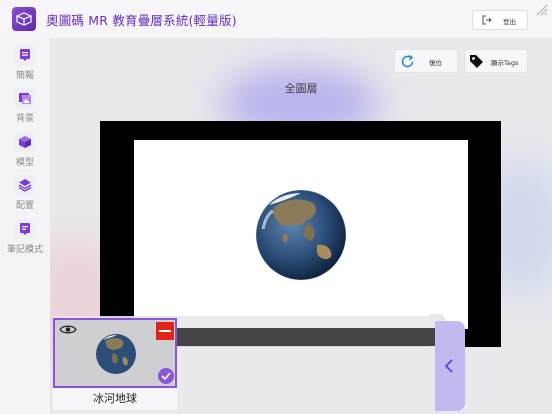 The image size is (552, 414). I want to click on remove-layer-button, so click(165, 331).